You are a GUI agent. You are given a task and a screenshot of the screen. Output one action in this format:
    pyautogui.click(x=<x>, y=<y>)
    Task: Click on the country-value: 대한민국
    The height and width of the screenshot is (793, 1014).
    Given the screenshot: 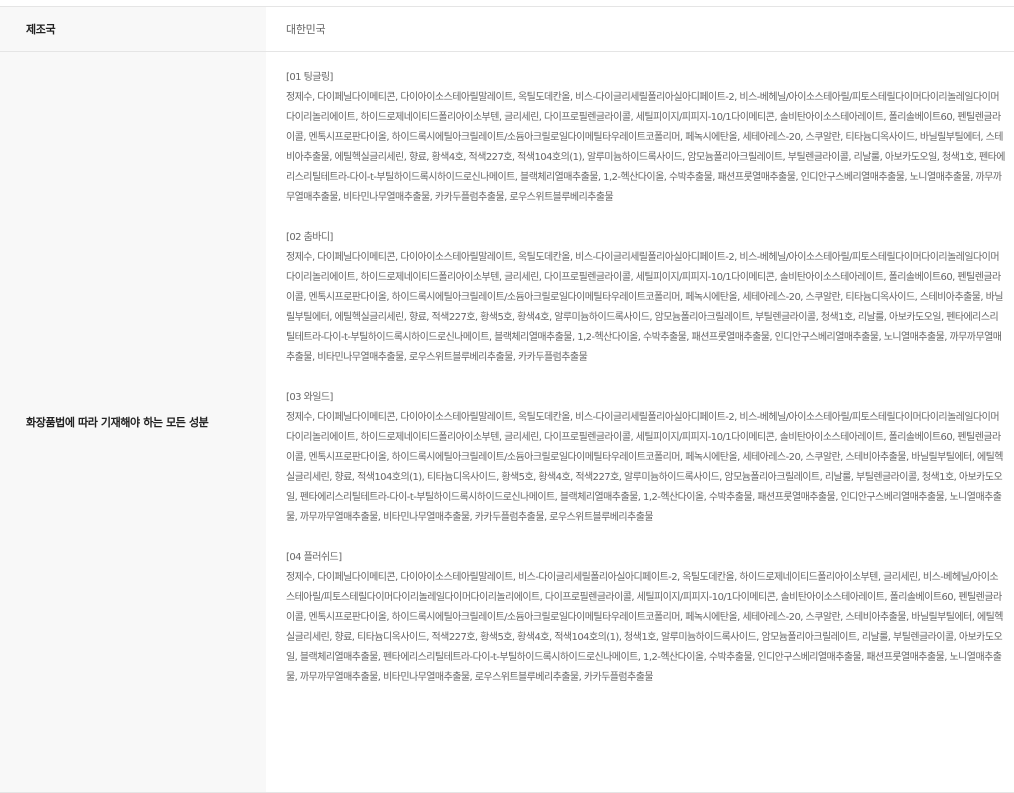 What is the action you would take?
    pyautogui.click(x=306, y=29)
    